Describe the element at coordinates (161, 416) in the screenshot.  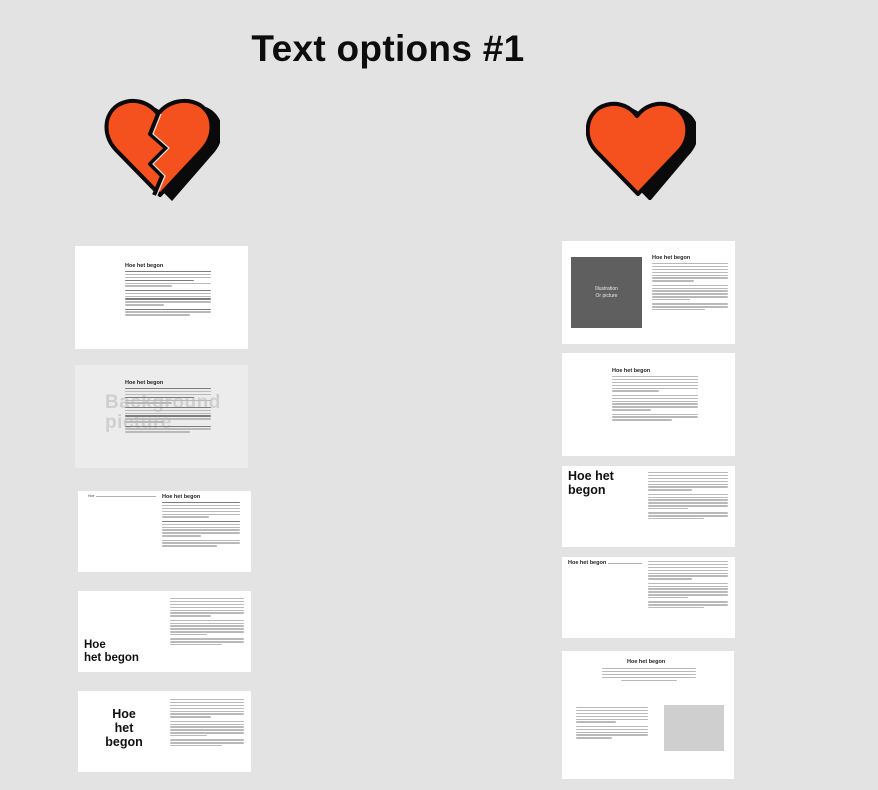
I see `left-card-2: Background picture Hoe het begon` at that location.